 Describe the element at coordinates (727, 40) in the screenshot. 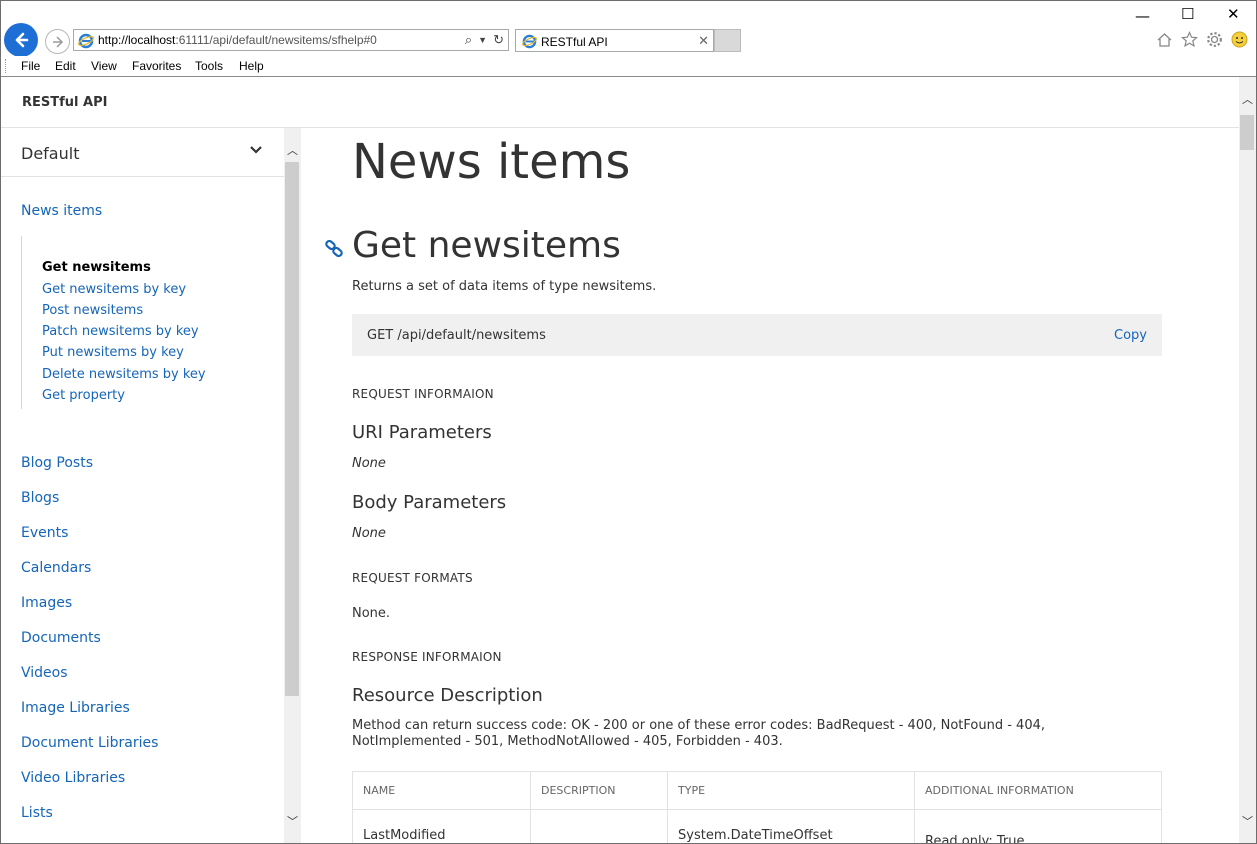

I see `new-tab-button` at that location.